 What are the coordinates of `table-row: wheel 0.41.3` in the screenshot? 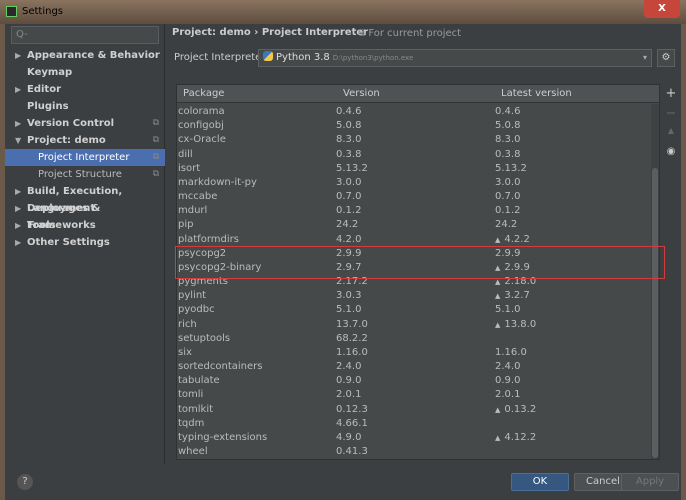 It's located at (415, 452).